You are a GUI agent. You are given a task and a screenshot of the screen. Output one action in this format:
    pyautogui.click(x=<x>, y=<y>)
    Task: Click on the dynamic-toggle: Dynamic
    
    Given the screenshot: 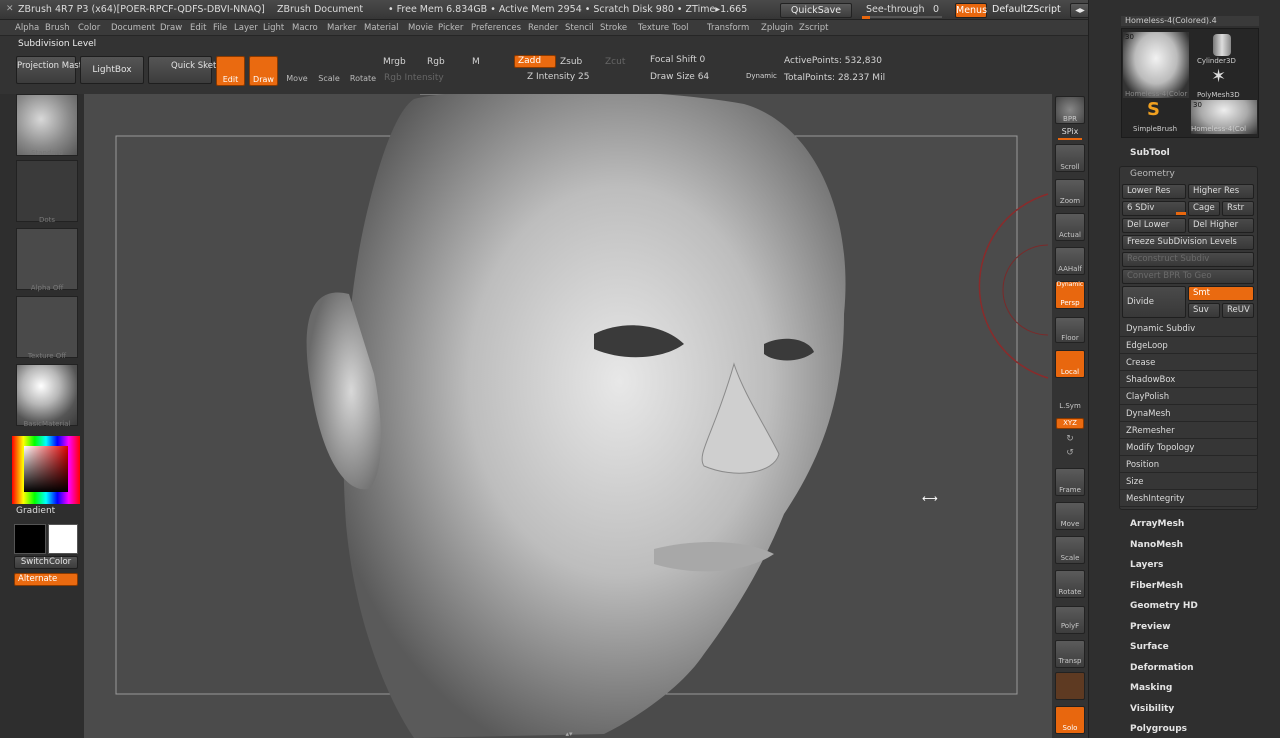 What is the action you would take?
    pyautogui.click(x=761, y=76)
    